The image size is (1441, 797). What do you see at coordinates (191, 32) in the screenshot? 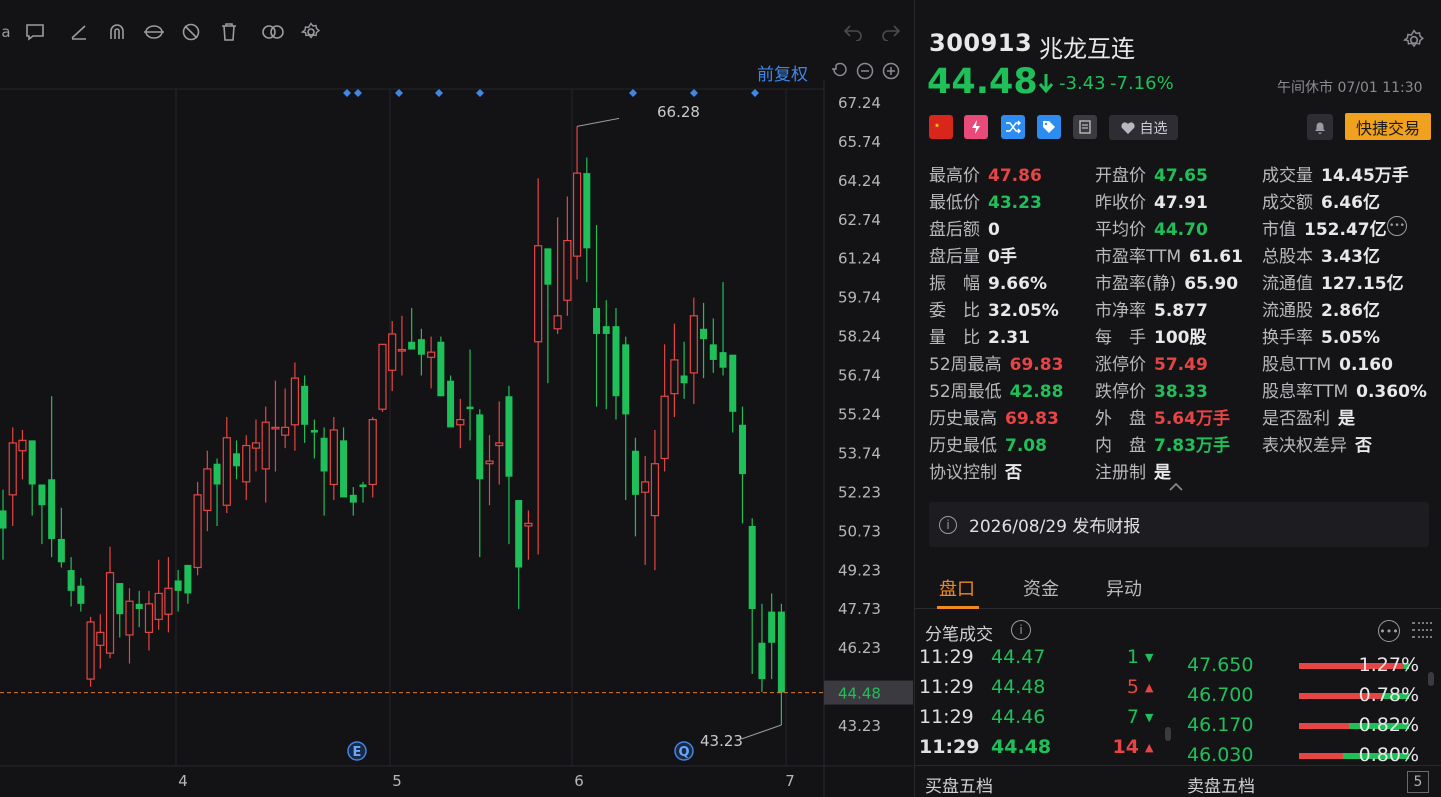
I see `hide-drawings-icon` at bounding box center [191, 32].